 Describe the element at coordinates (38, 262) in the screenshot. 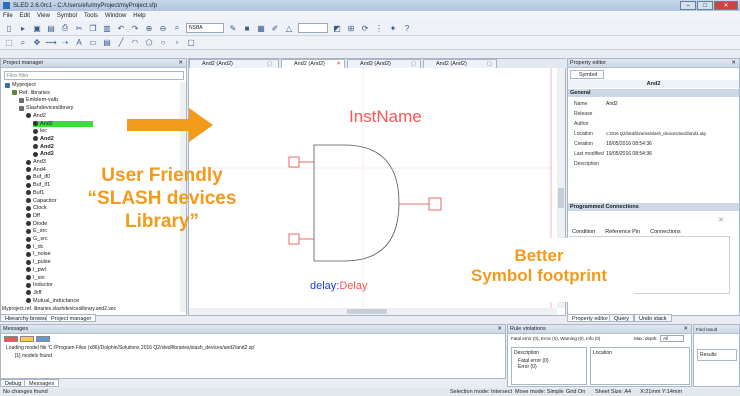

I see `tree-item: I_pulse` at that location.